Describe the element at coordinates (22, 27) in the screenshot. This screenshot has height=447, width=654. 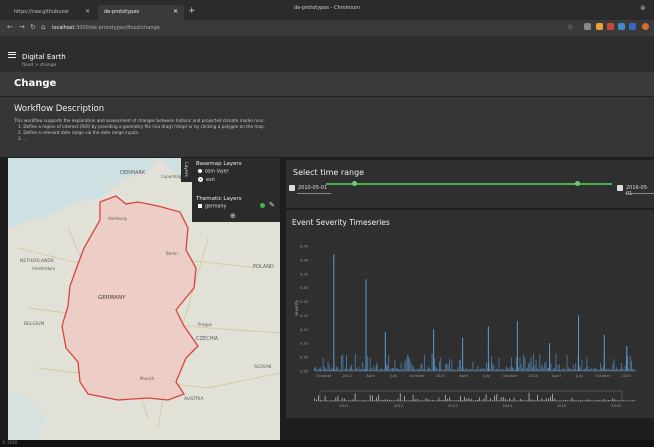
I see `forward-icon: →` at that location.